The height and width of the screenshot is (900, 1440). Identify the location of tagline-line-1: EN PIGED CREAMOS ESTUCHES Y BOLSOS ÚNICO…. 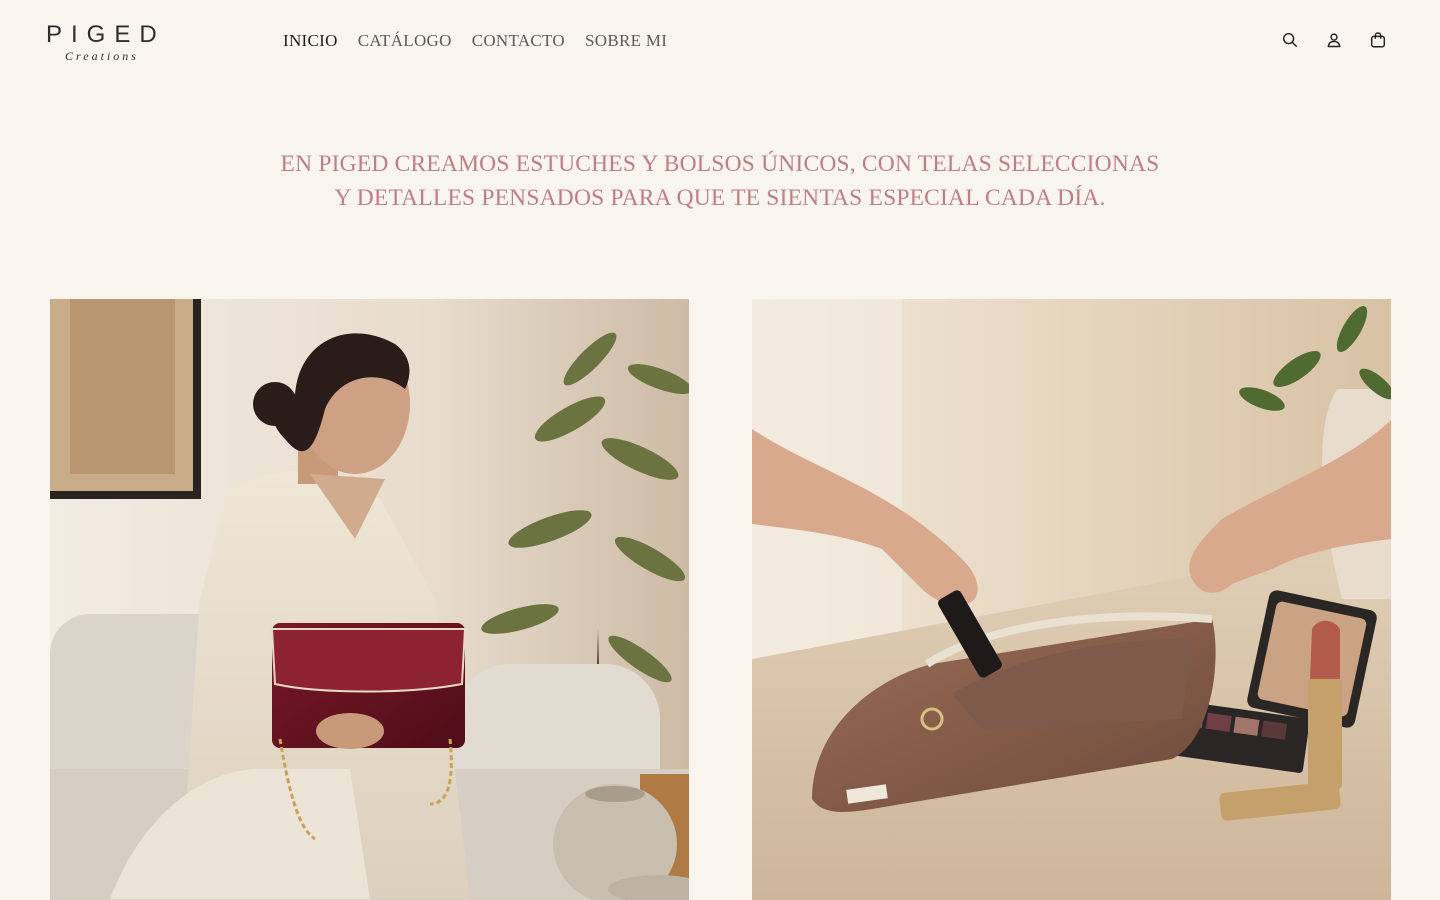
(720, 164).